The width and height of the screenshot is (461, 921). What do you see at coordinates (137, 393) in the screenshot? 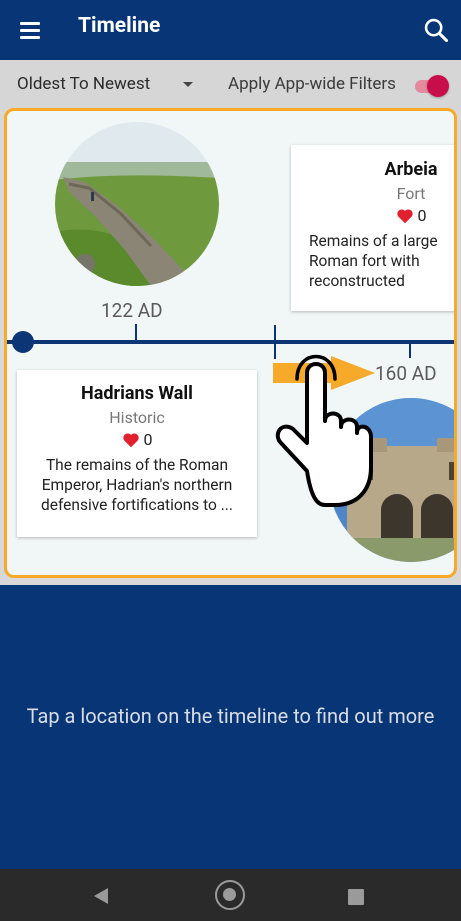
I see `entry-name: Hadrians Wall` at bounding box center [137, 393].